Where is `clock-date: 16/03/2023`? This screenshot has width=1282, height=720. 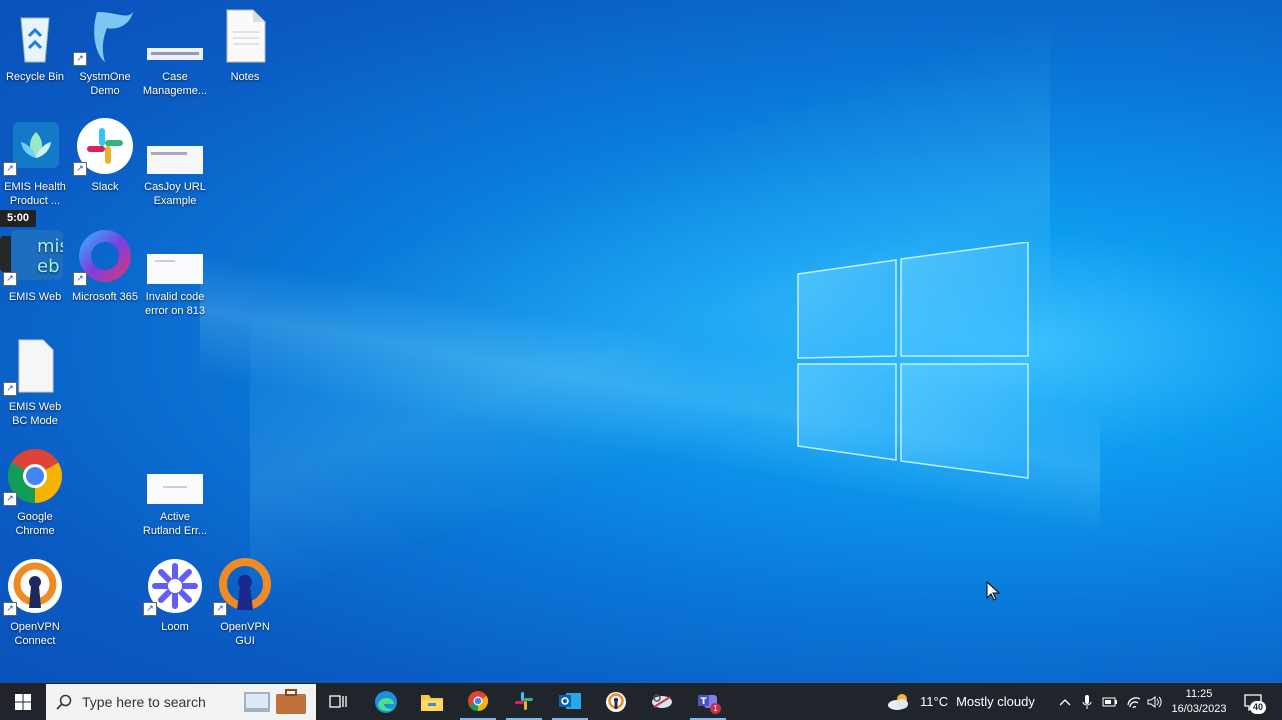 clock-date: 16/03/2023 is located at coordinates (1199, 708).